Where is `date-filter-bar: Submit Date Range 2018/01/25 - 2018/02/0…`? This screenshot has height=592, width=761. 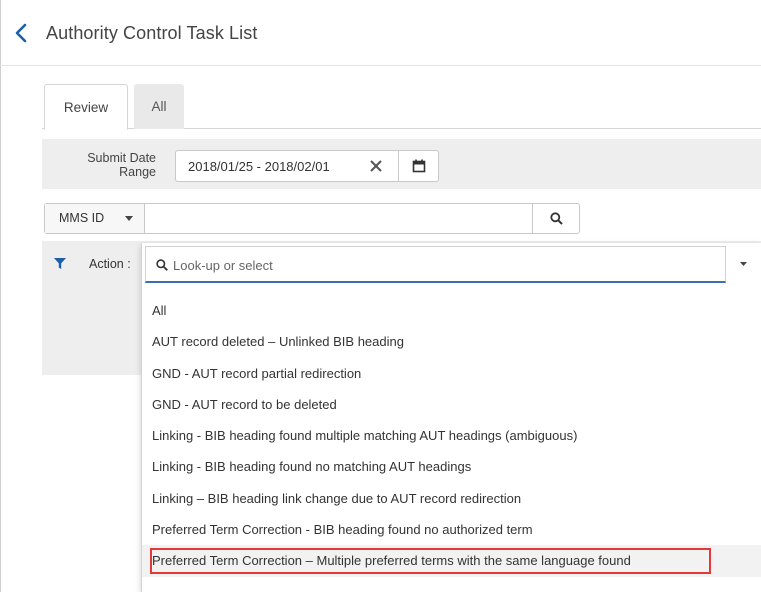
date-filter-bar: Submit Date Range 2018/01/25 - 2018/02/0… is located at coordinates (401, 164).